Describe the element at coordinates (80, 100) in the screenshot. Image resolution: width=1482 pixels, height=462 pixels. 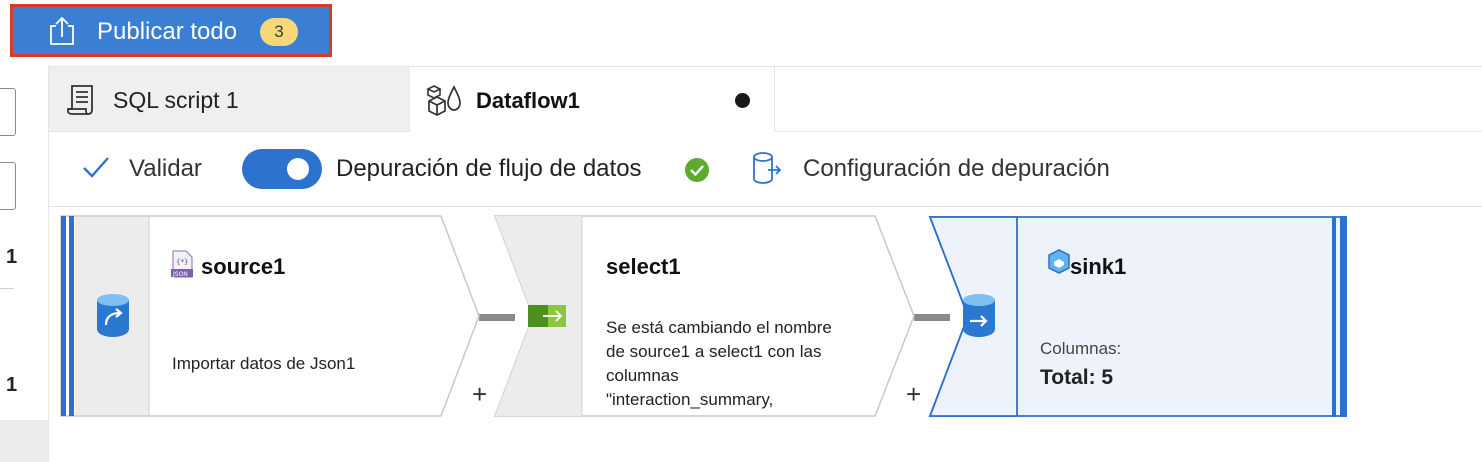
I see `script-icon` at that location.